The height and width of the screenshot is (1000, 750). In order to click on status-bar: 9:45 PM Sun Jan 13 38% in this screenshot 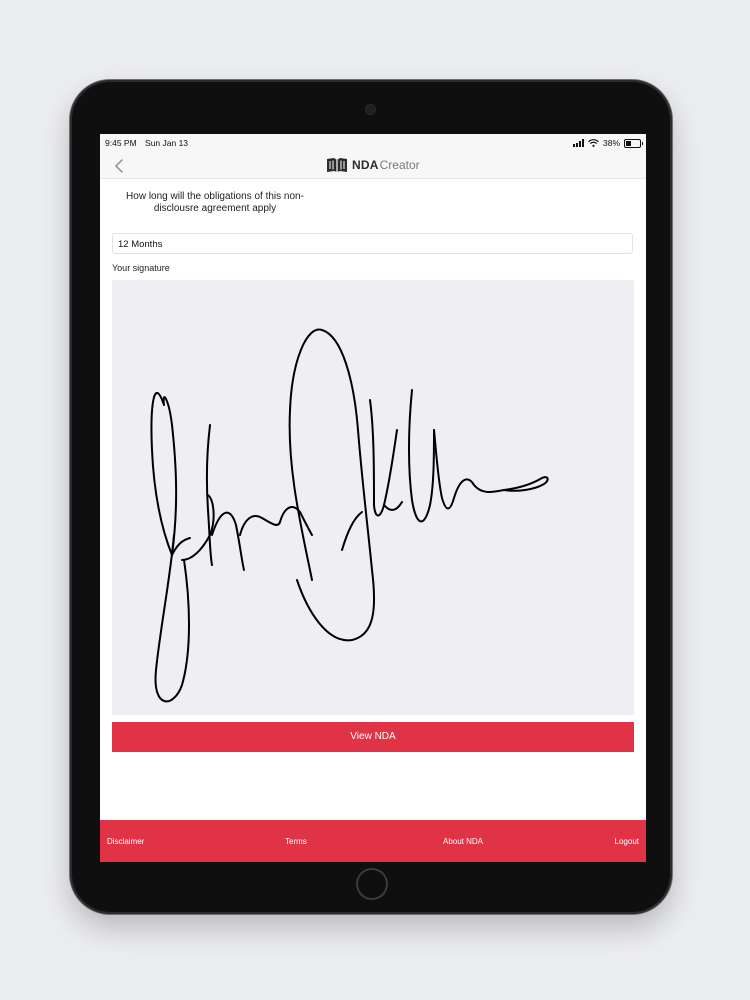, I will do `click(373, 144)`.